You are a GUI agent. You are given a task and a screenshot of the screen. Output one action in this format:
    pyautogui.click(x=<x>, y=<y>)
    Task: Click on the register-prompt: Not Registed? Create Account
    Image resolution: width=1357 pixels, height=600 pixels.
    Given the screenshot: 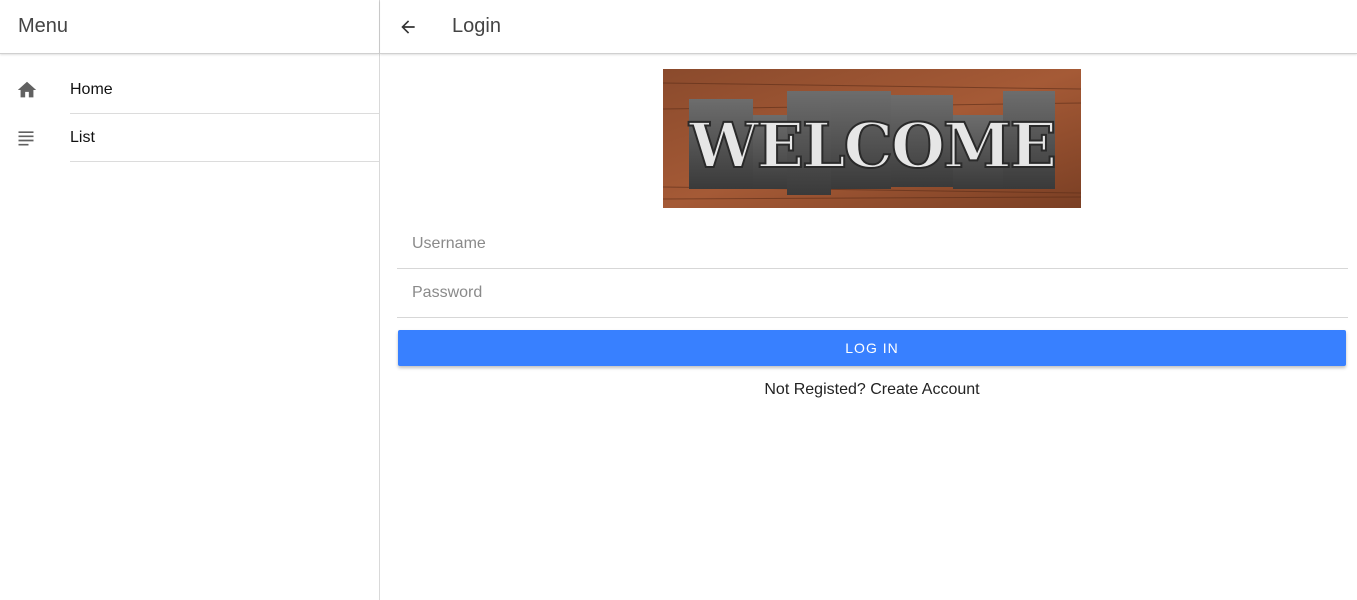 What is the action you would take?
    pyautogui.click(x=868, y=390)
    